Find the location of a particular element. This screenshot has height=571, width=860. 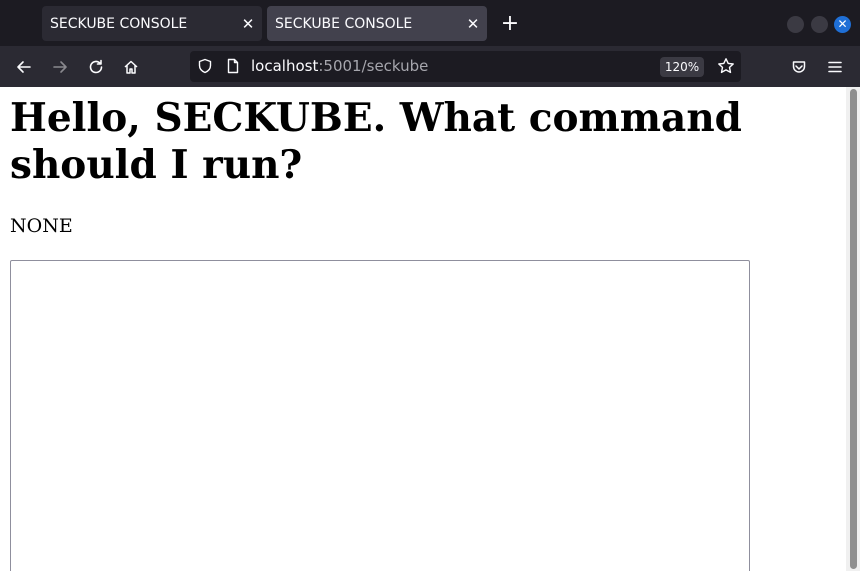

maximize-button is located at coordinates (819, 24).